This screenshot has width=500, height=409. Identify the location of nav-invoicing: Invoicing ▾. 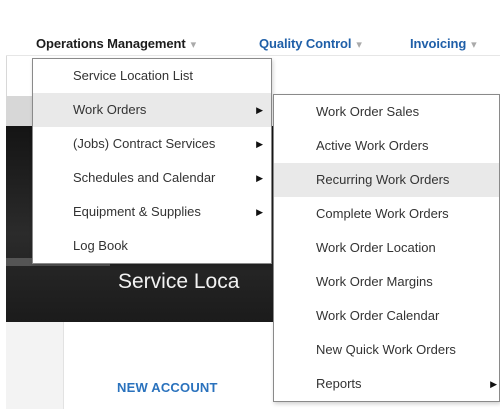
(443, 43).